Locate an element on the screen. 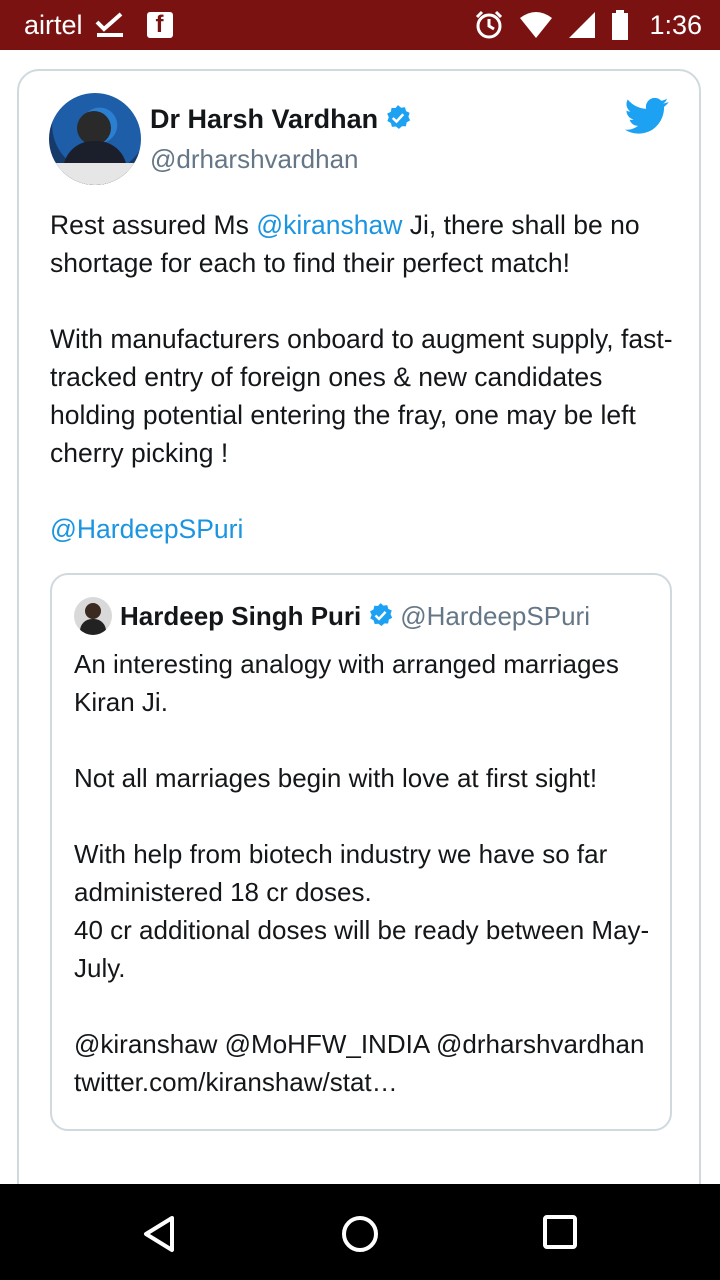 The image size is (720, 1280). quoted-avatar is located at coordinates (93, 616).